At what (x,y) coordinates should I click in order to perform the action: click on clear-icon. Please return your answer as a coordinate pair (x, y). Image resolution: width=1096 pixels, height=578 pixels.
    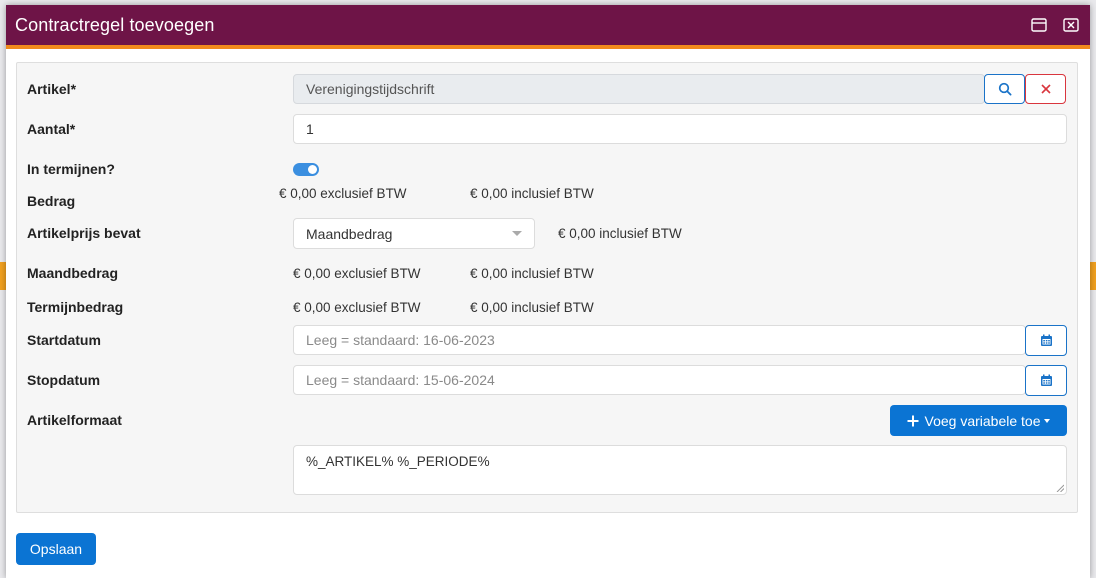
    Looking at the image, I should click on (1045, 89).